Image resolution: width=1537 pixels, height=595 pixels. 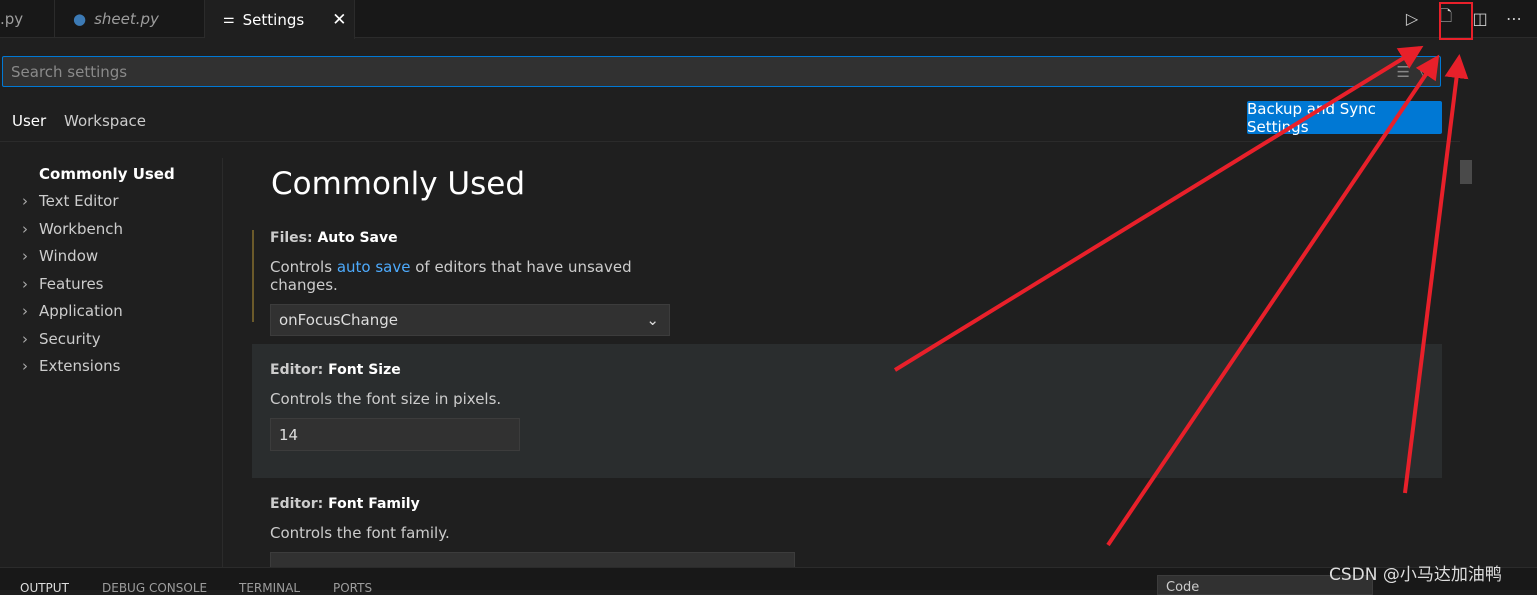 I want to click on split-editor-icon: ◫, so click(x=1480, y=18).